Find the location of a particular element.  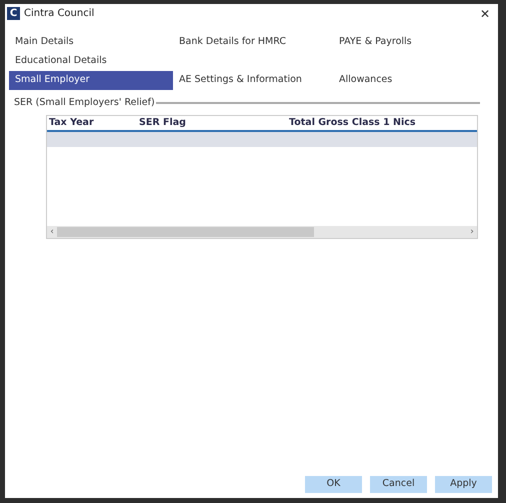

tab: Educational Details is located at coordinates (91, 61).